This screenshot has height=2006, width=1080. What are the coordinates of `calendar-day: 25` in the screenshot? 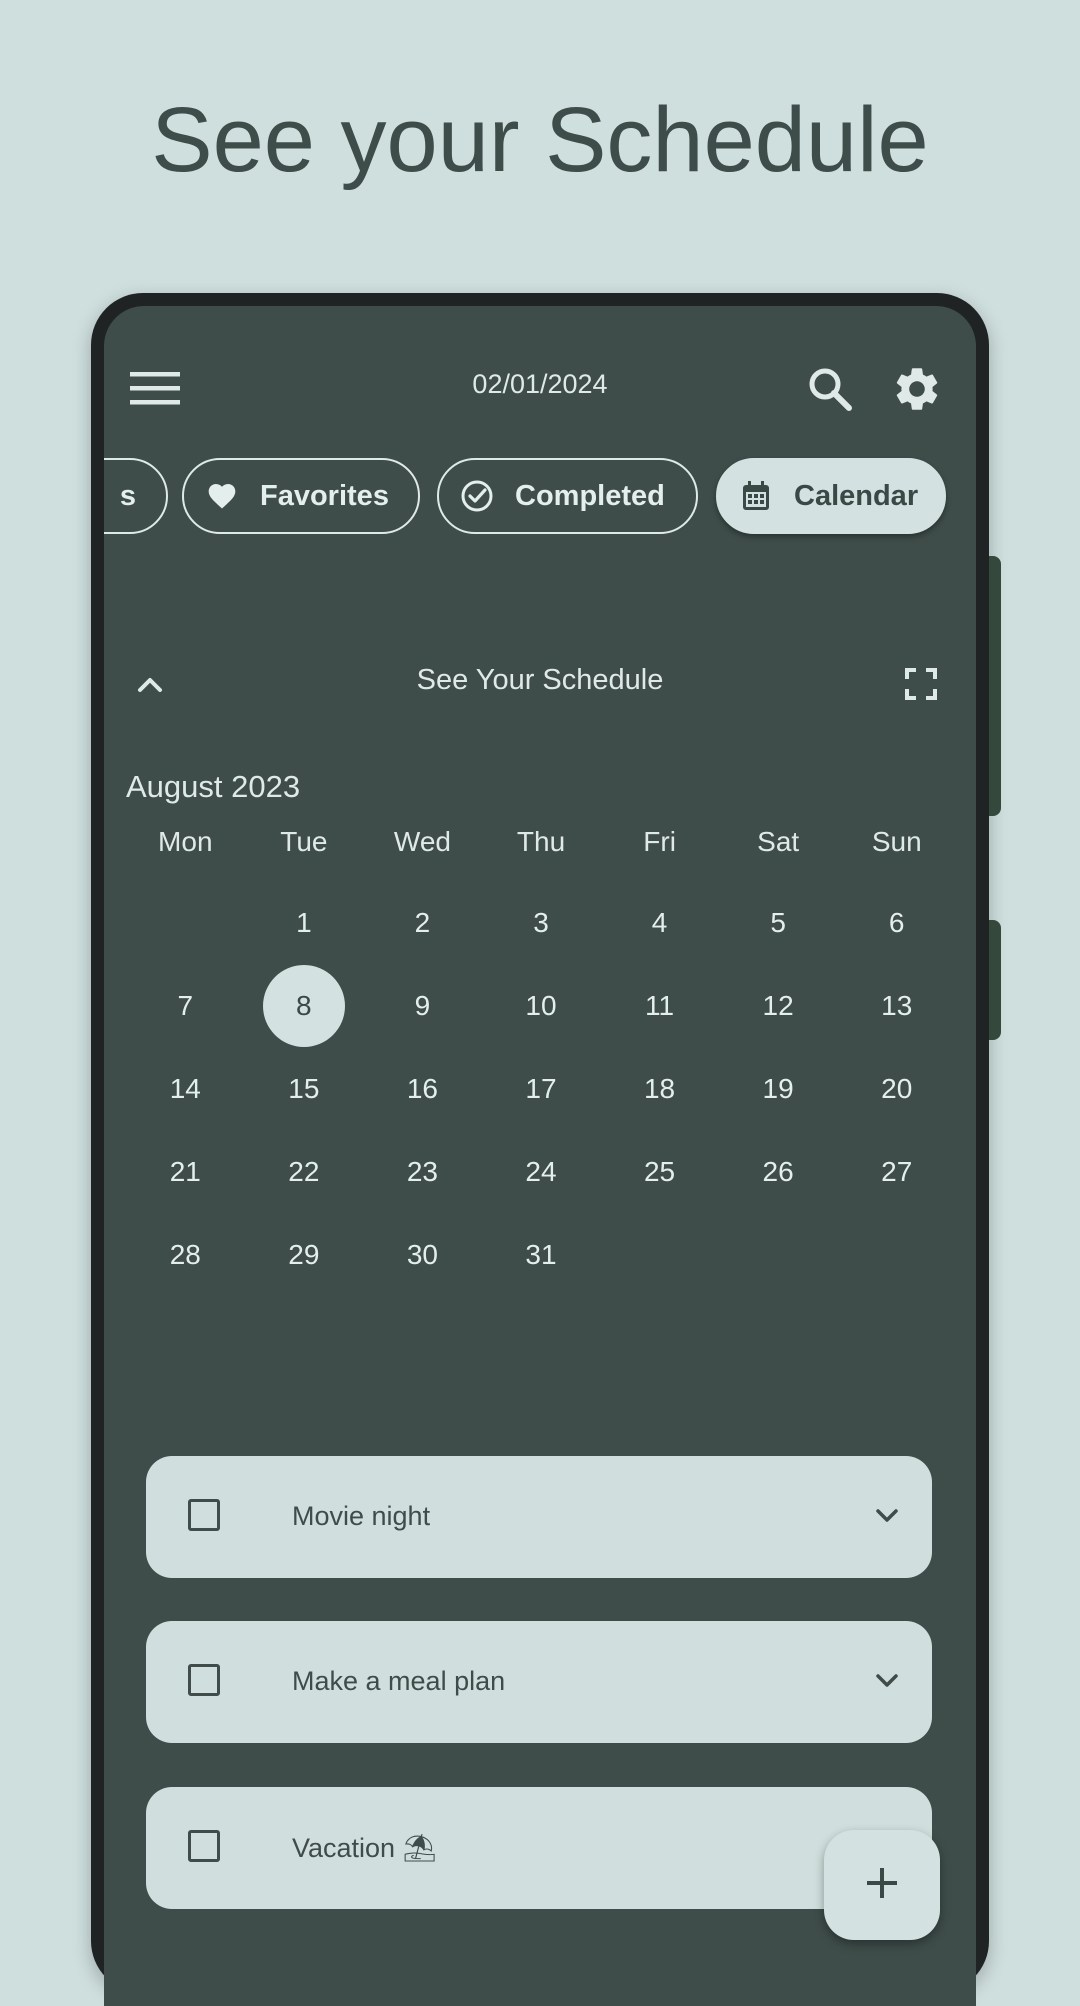 It's located at (659, 1171).